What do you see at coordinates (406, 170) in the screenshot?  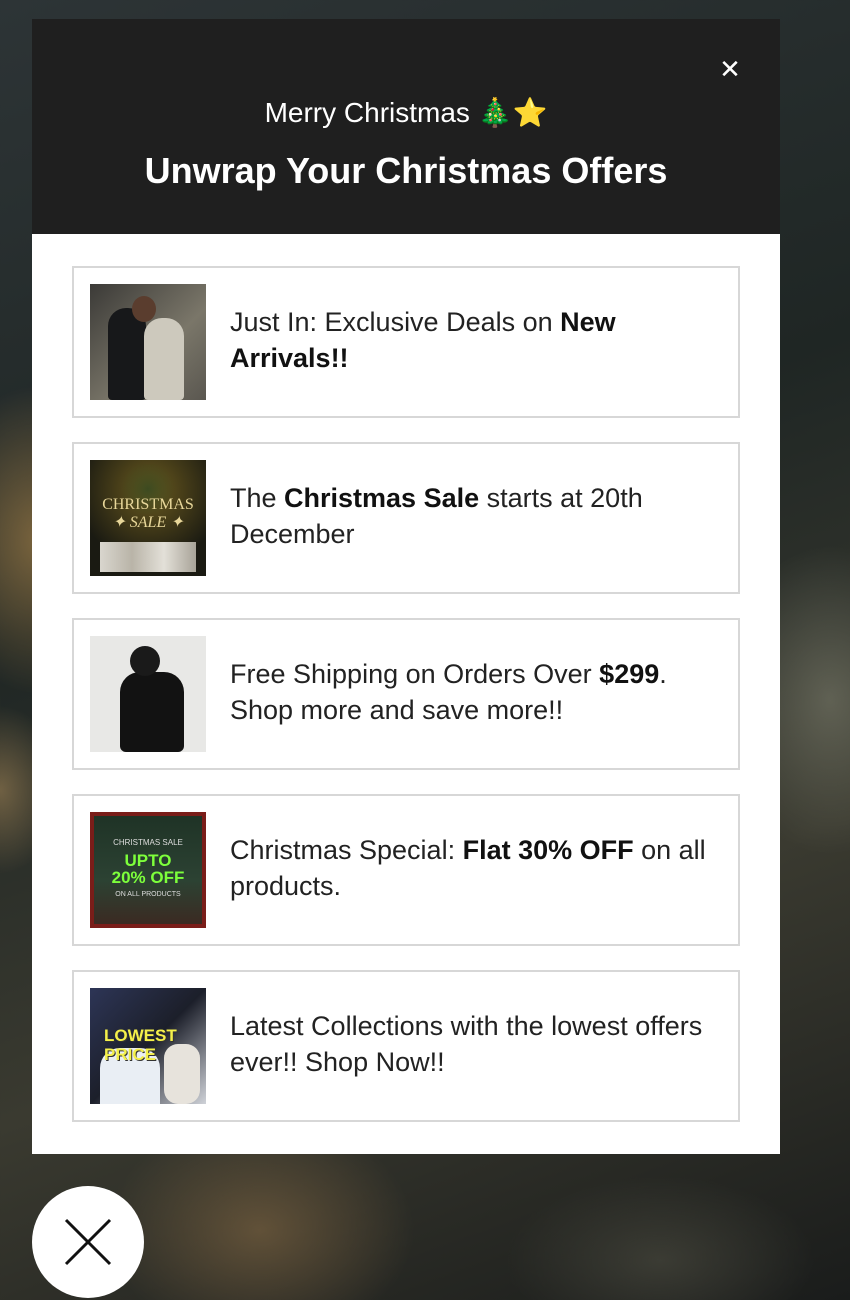 I see `modal-title: Unwrap Your Christmas Offers` at bounding box center [406, 170].